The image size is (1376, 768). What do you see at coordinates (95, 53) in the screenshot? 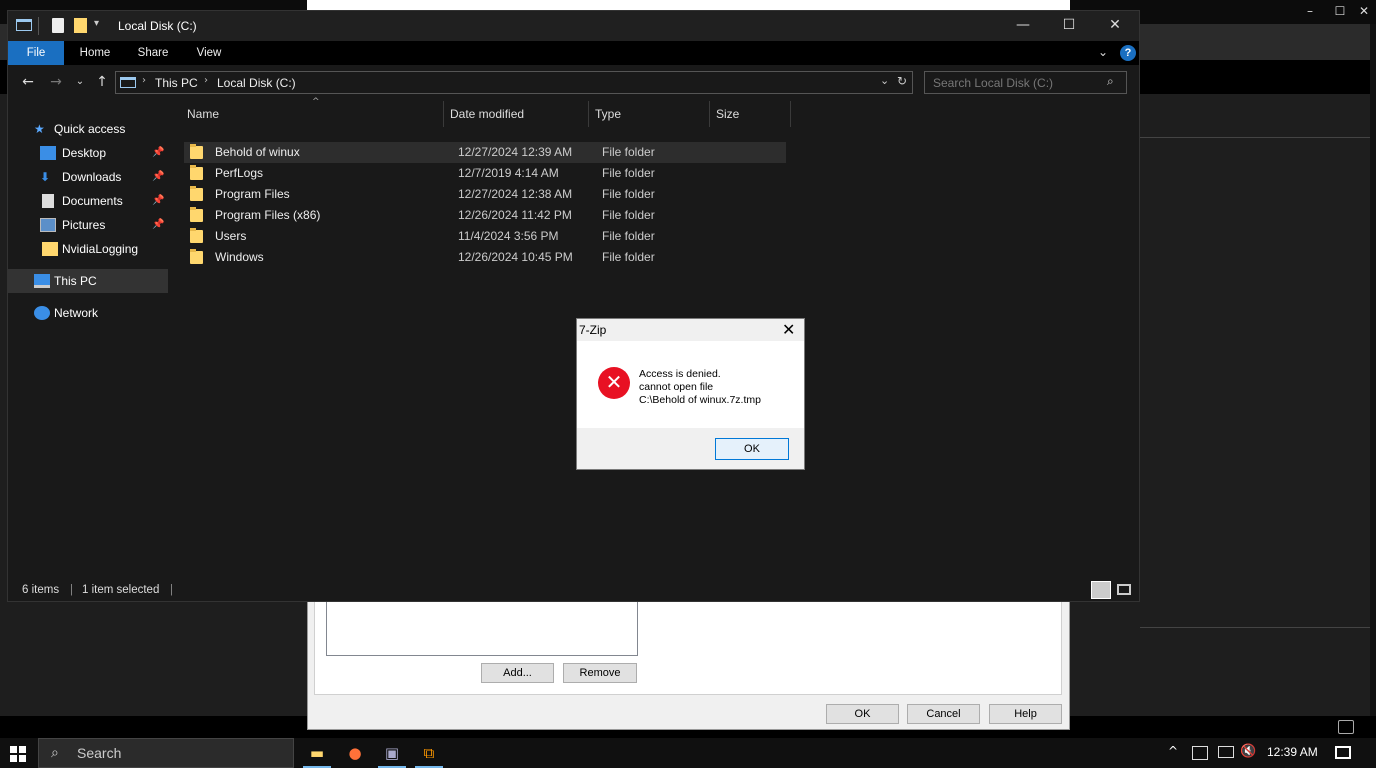
I see `tab-home: Home` at bounding box center [95, 53].